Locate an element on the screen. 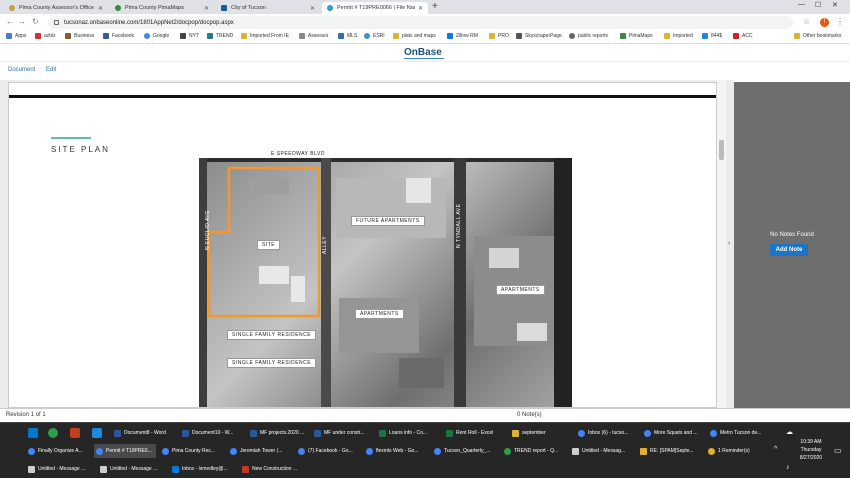 The width and height of the screenshot is (850, 478). taskbar-label: 1 Reminder(s) is located at coordinates (734, 451).